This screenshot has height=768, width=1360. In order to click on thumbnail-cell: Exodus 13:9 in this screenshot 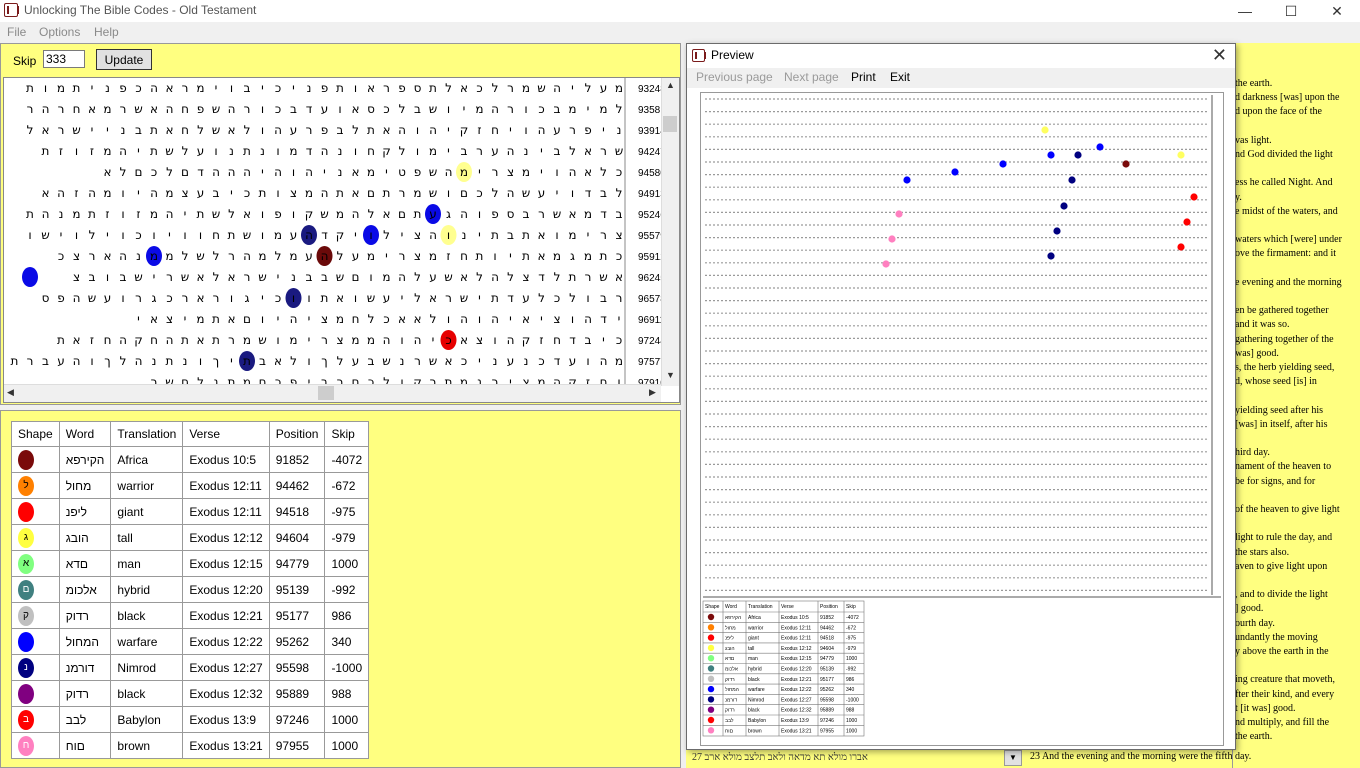, I will do `click(795, 721)`.